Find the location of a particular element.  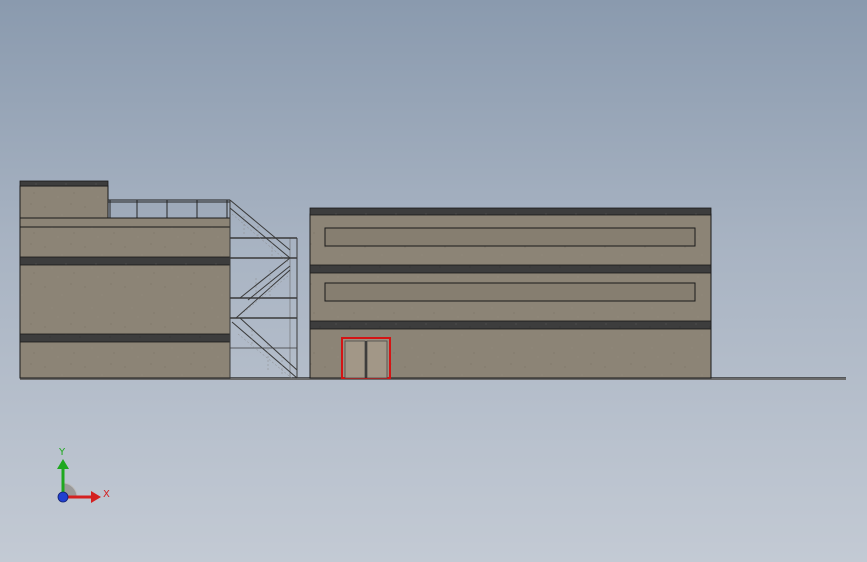

window-strip-lower is located at coordinates (510, 292).